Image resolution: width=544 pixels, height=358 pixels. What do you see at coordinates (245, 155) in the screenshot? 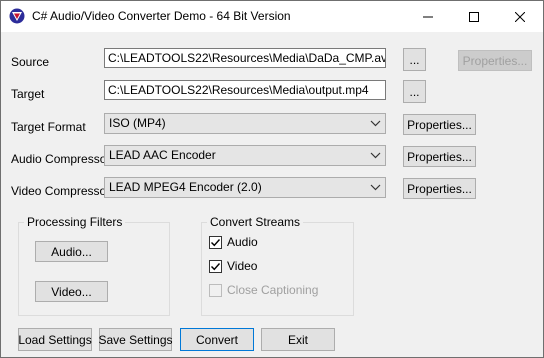
I see `audio-compressor-select: LEAD AAC Encoder` at bounding box center [245, 155].